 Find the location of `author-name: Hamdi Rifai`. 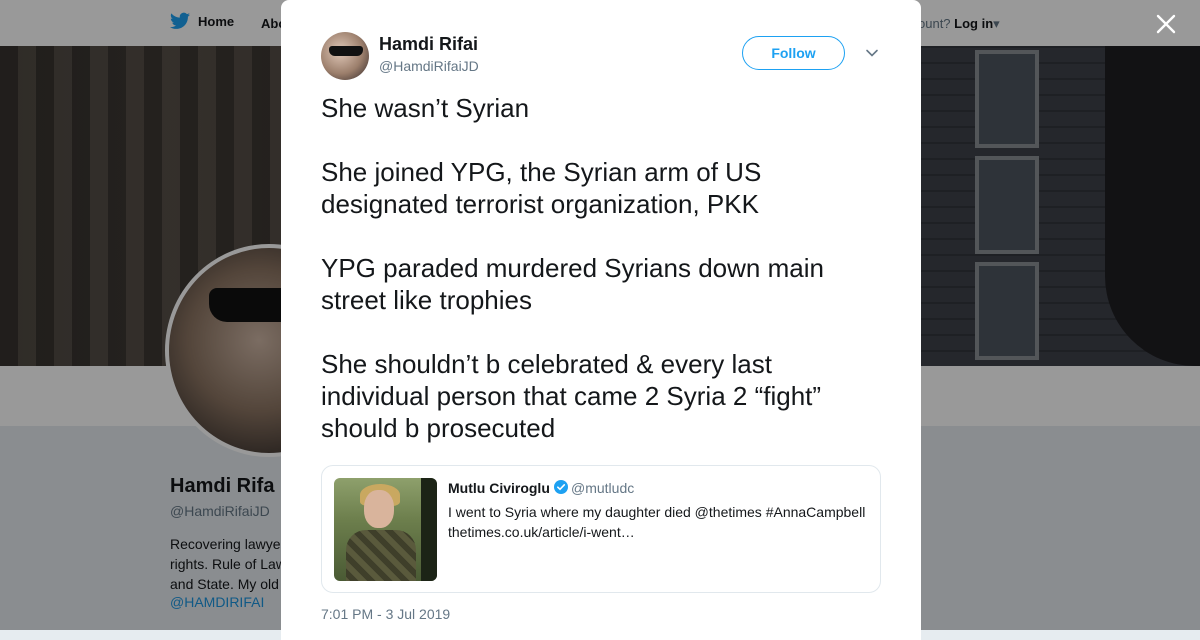

author-name: Hamdi Rifai is located at coordinates (428, 44).